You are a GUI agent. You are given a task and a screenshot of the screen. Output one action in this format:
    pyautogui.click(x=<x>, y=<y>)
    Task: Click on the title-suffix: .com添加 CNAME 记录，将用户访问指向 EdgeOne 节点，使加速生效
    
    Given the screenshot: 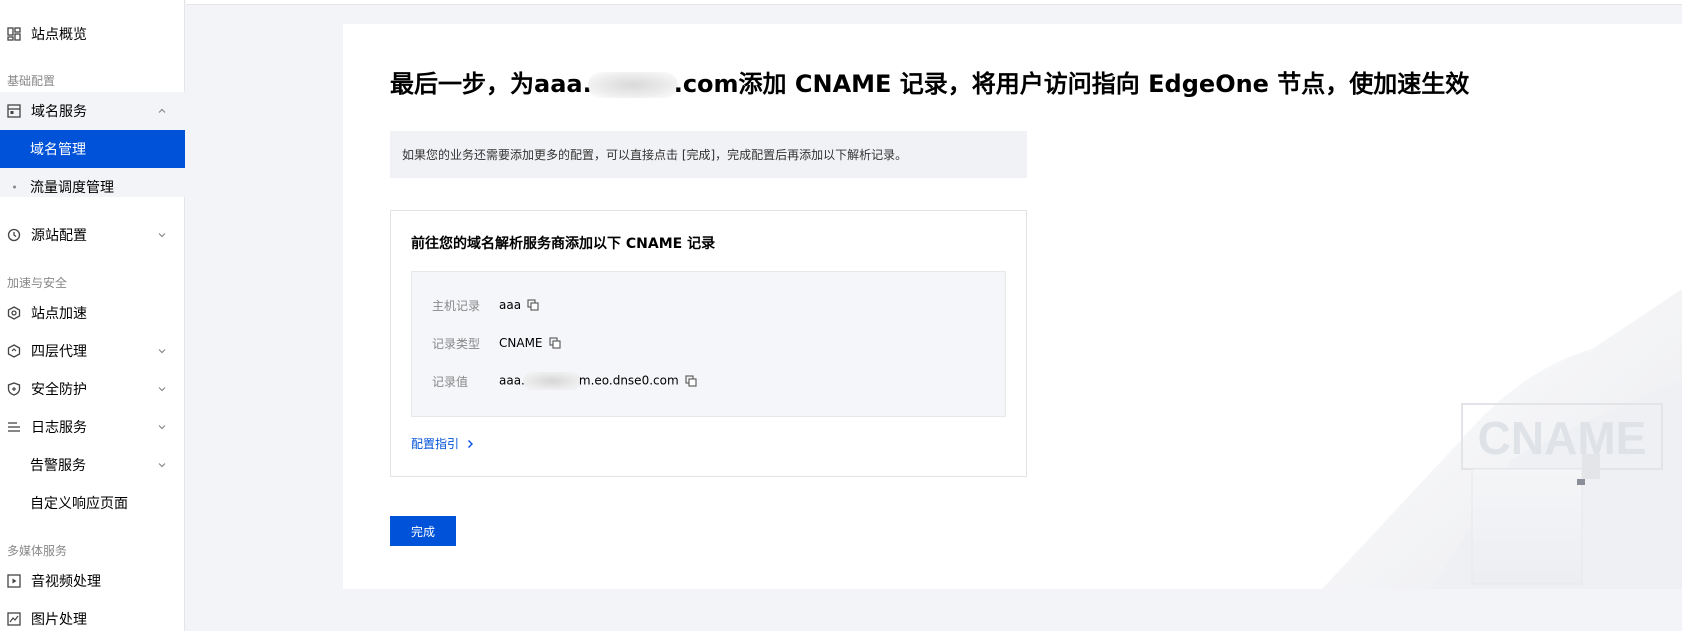 What is the action you would take?
    pyautogui.click(x=1071, y=84)
    